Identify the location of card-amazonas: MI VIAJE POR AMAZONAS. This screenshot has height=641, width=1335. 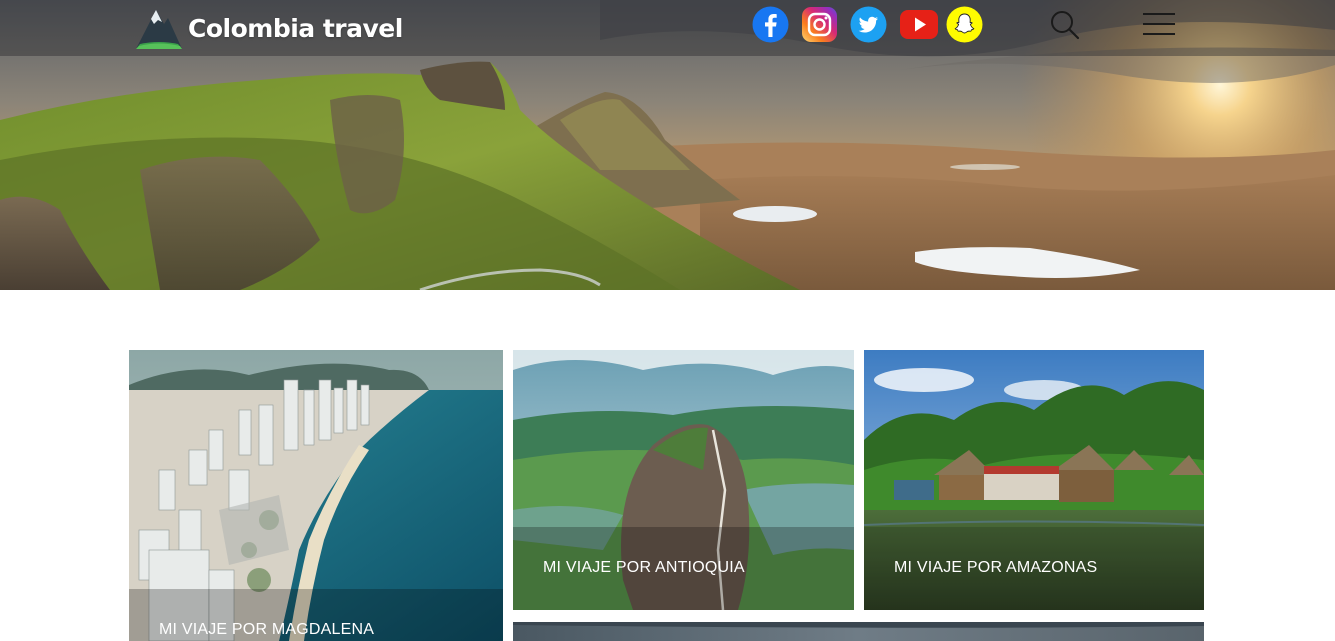
(1034, 480).